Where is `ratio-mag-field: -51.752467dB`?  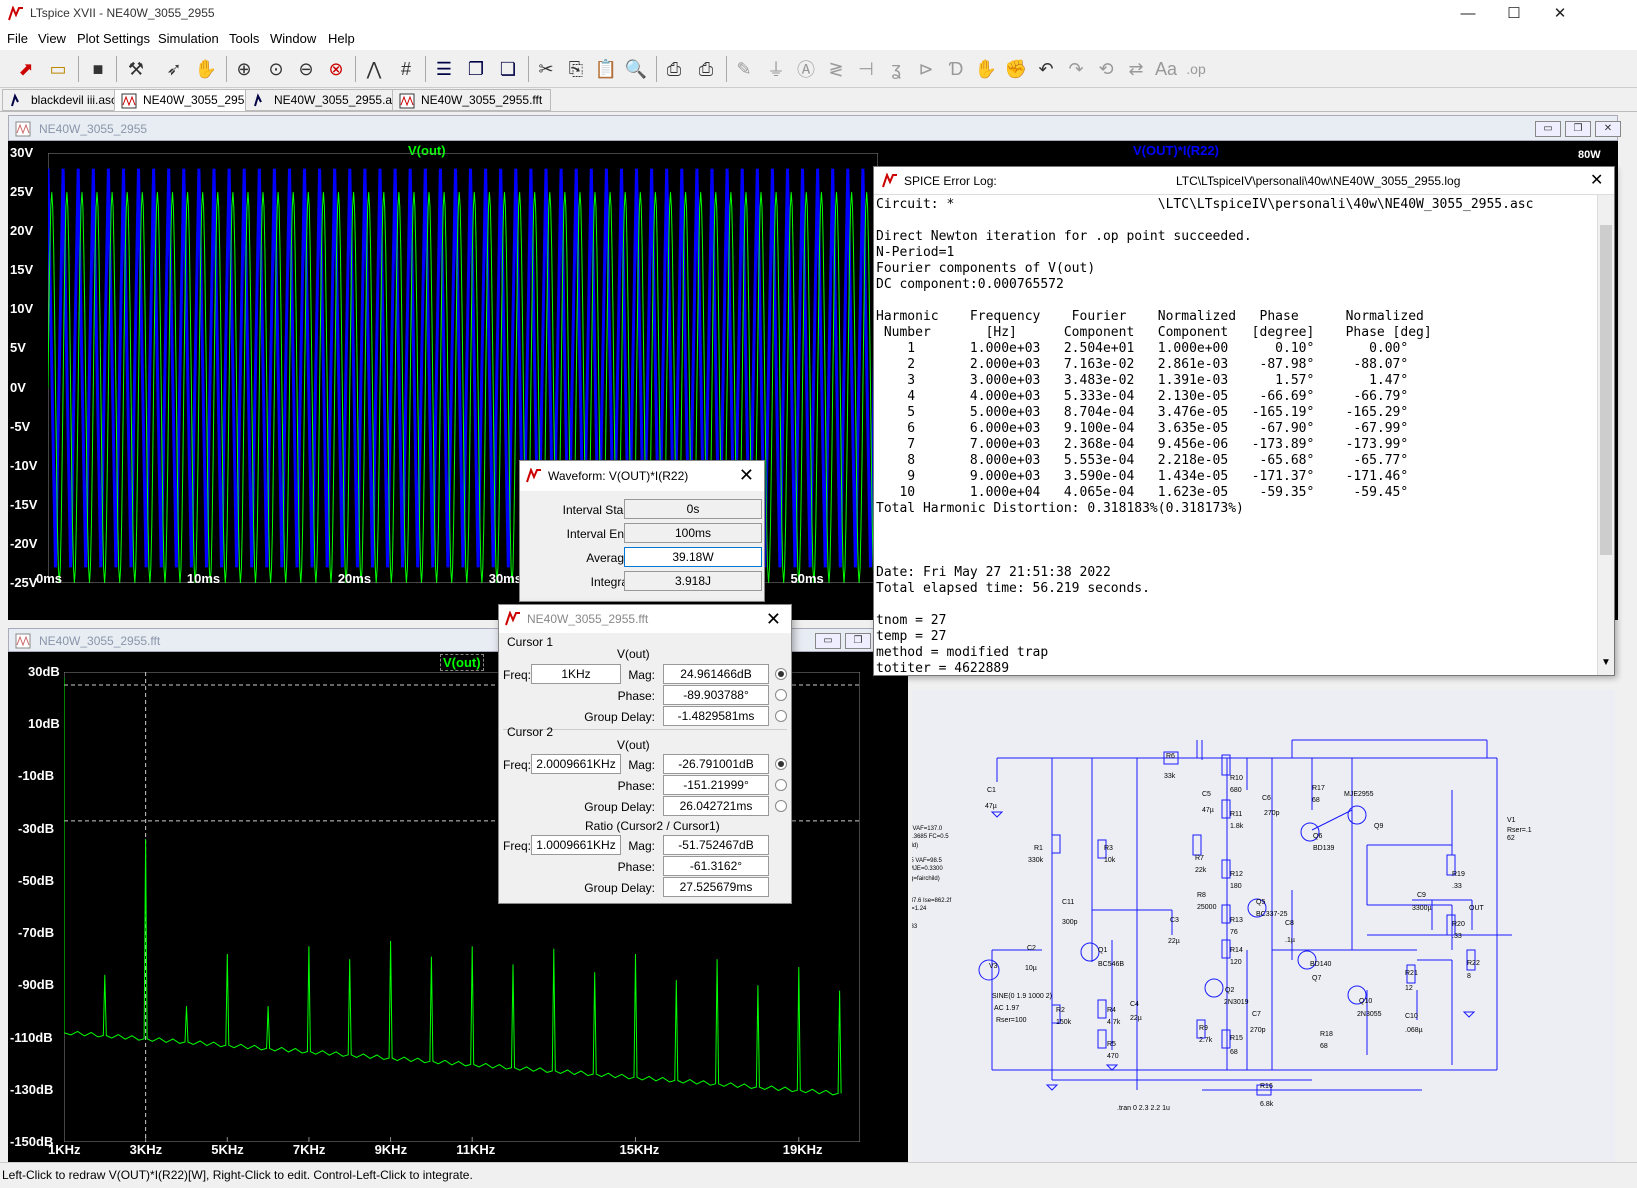
ratio-mag-field: -51.752467dB is located at coordinates (716, 845).